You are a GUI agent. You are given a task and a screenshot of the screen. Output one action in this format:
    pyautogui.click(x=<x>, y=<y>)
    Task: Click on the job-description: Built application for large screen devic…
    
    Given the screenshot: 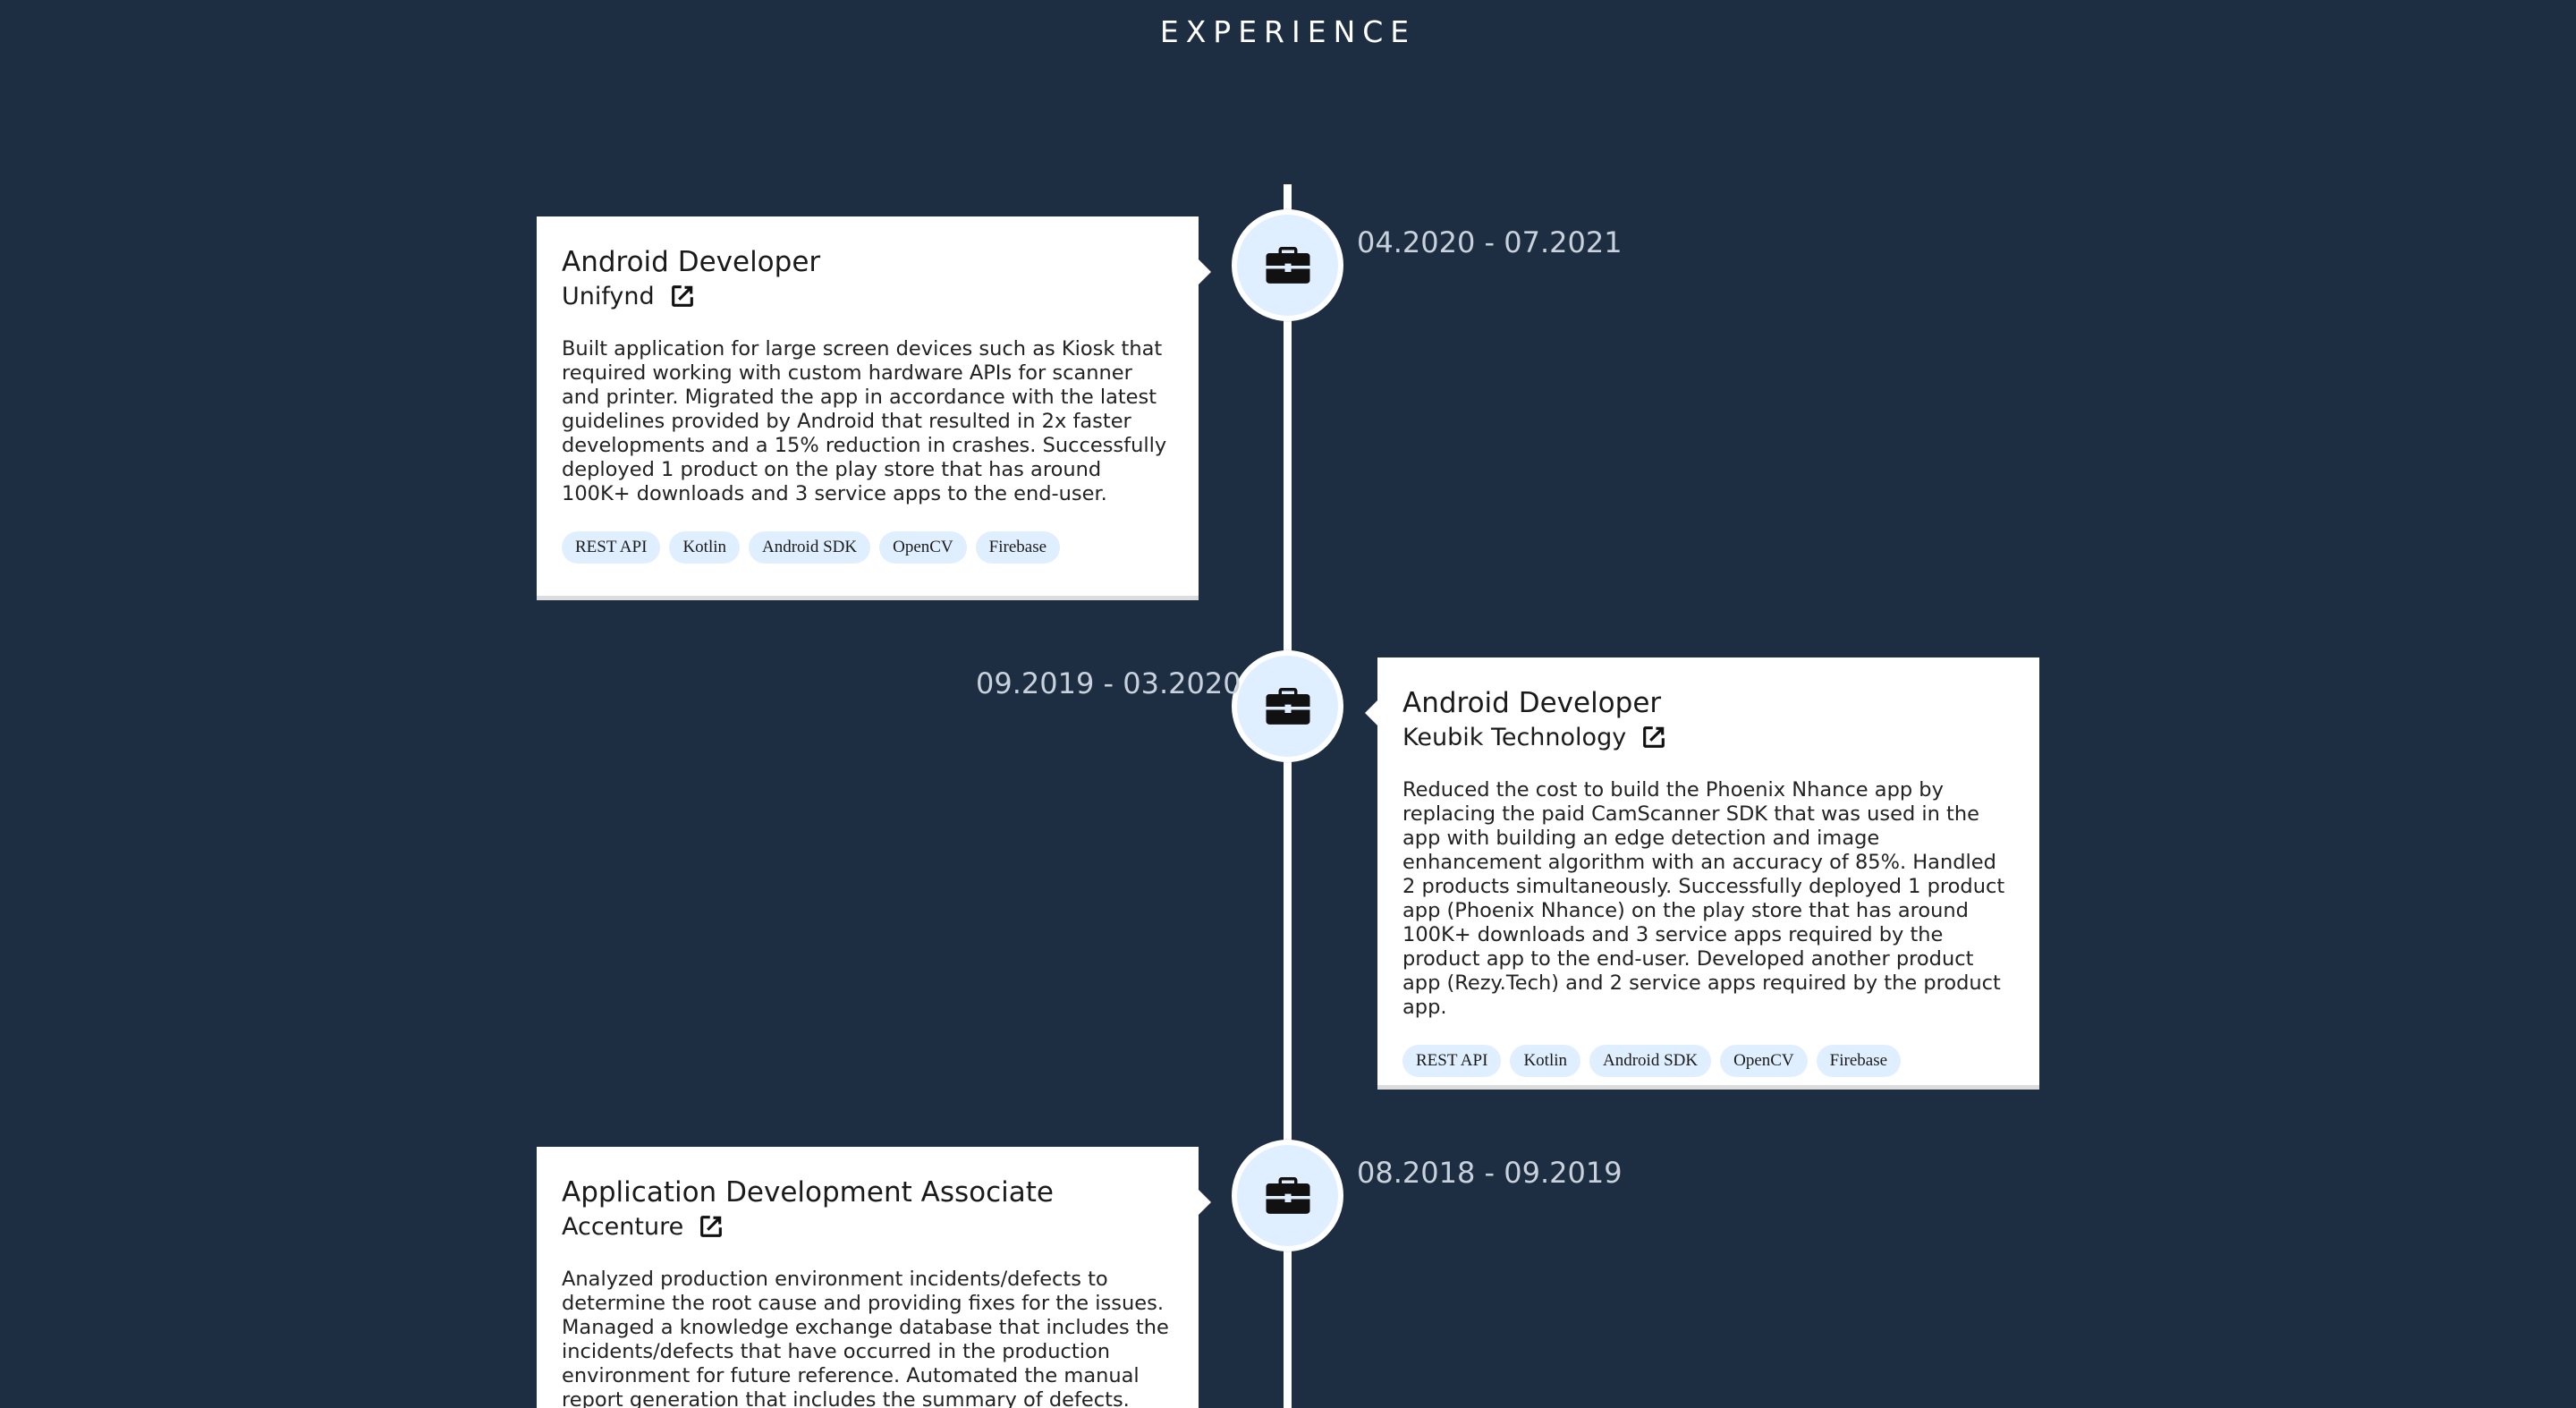 What is the action you would take?
    pyautogui.click(x=864, y=420)
    